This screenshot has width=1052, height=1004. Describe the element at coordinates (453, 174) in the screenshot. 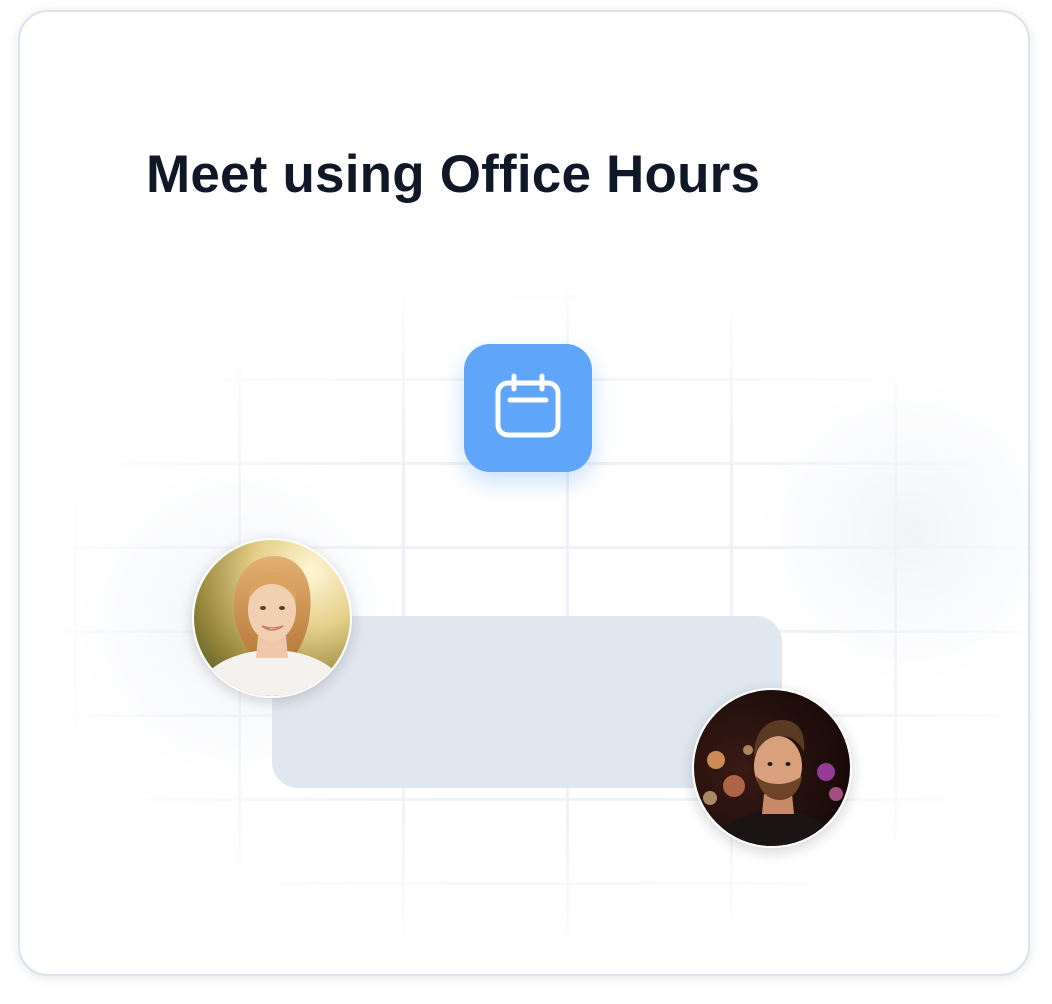

I see `card-title: Meet using Office Hours` at that location.